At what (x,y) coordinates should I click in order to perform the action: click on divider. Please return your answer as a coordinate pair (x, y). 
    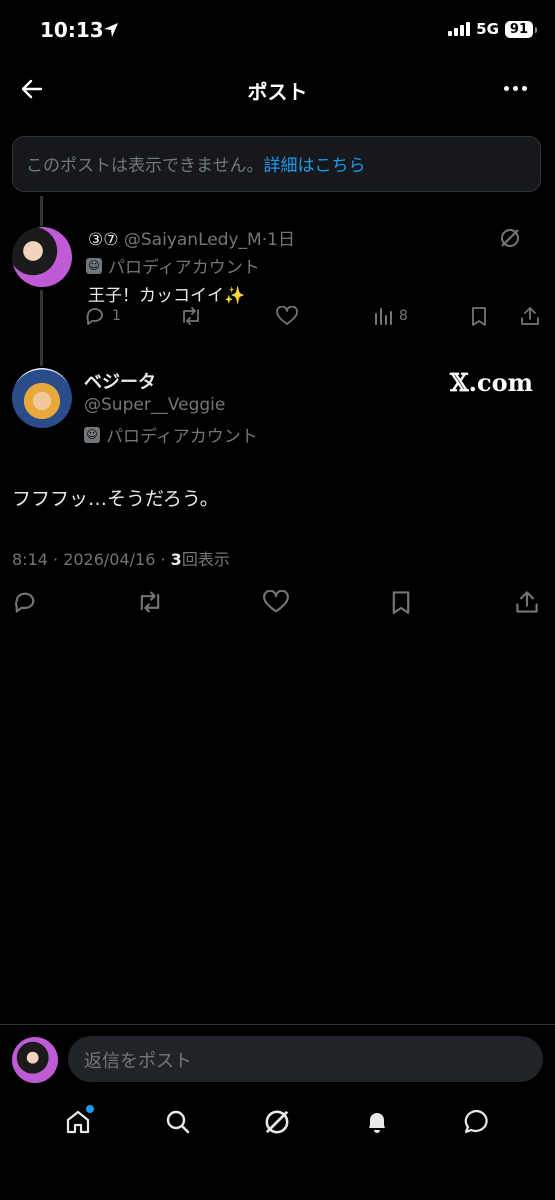
    Looking at the image, I should click on (277, 1024).